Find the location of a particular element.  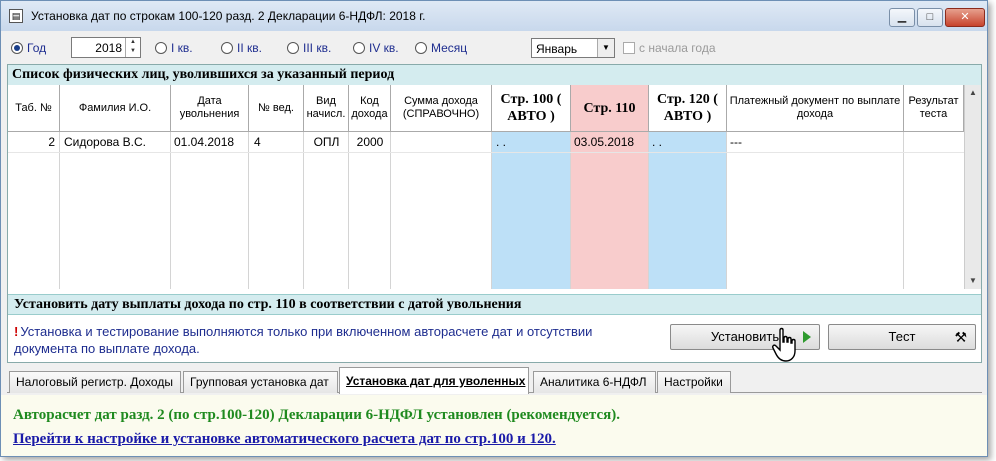

tab-dismissed-dates: Установка дат для уволенных is located at coordinates (434, 380).